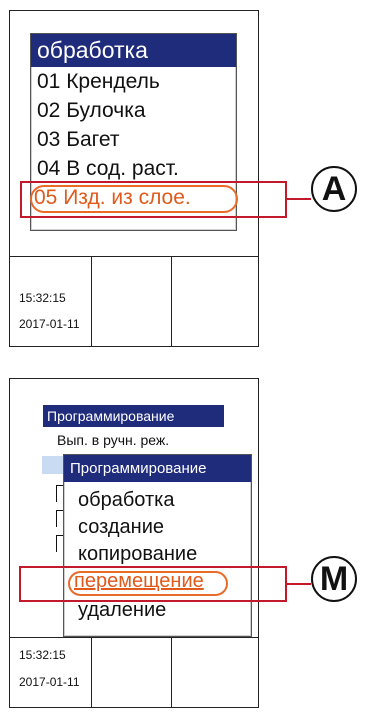 Image resolution: width=366 pixels, height=714 pixels. What do you see at coordinates (133, 416) in the screenshot?
I see `background-menu-title: Программирование` at bounding box center [133, 416].